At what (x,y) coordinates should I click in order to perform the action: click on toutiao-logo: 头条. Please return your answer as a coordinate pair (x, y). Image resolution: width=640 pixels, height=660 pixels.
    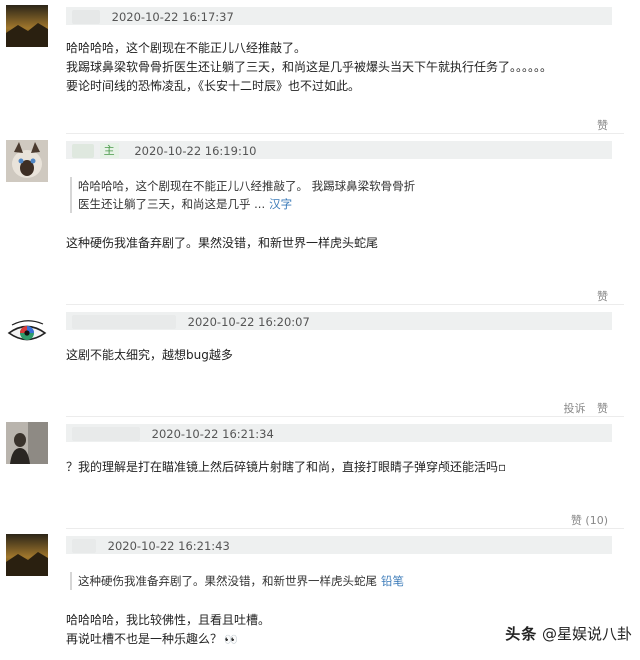
    Looking at the image, I should click on (521, 634).